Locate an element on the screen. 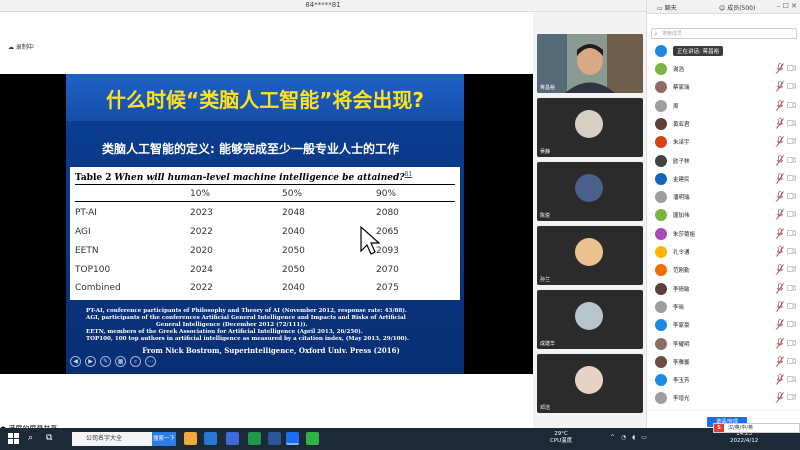 Image resolution: width=800 pixels, height=450 pixels. member-row: 范刚勤 is located at coordinates (723, 270).